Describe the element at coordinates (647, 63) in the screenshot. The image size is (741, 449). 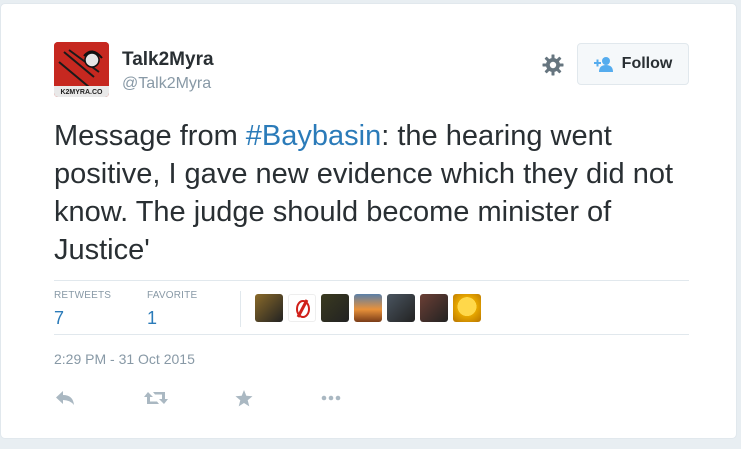
I see `follow-label: Follow` at that location.